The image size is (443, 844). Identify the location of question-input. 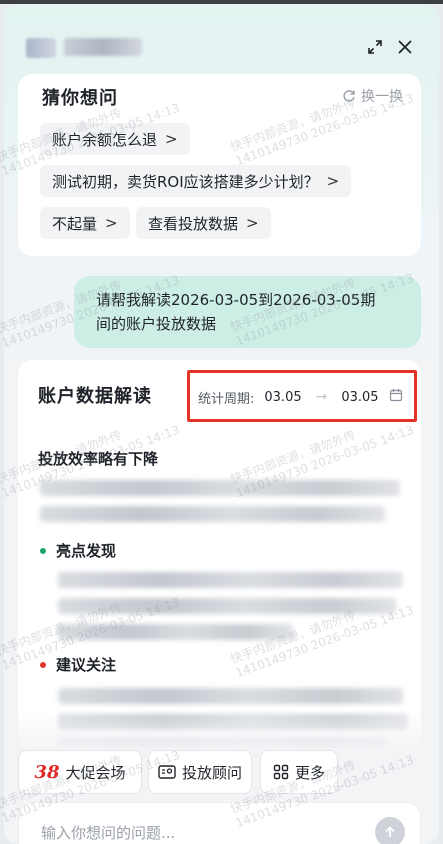
(201, 829).